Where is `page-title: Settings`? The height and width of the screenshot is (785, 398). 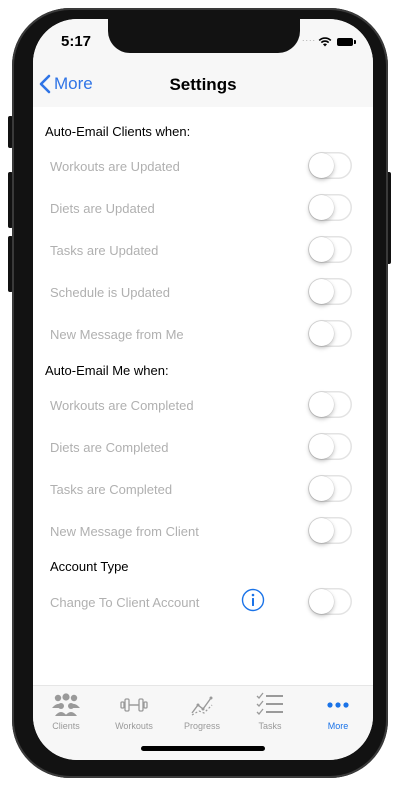 page-title: Settings is located at coordinates (203, 84).